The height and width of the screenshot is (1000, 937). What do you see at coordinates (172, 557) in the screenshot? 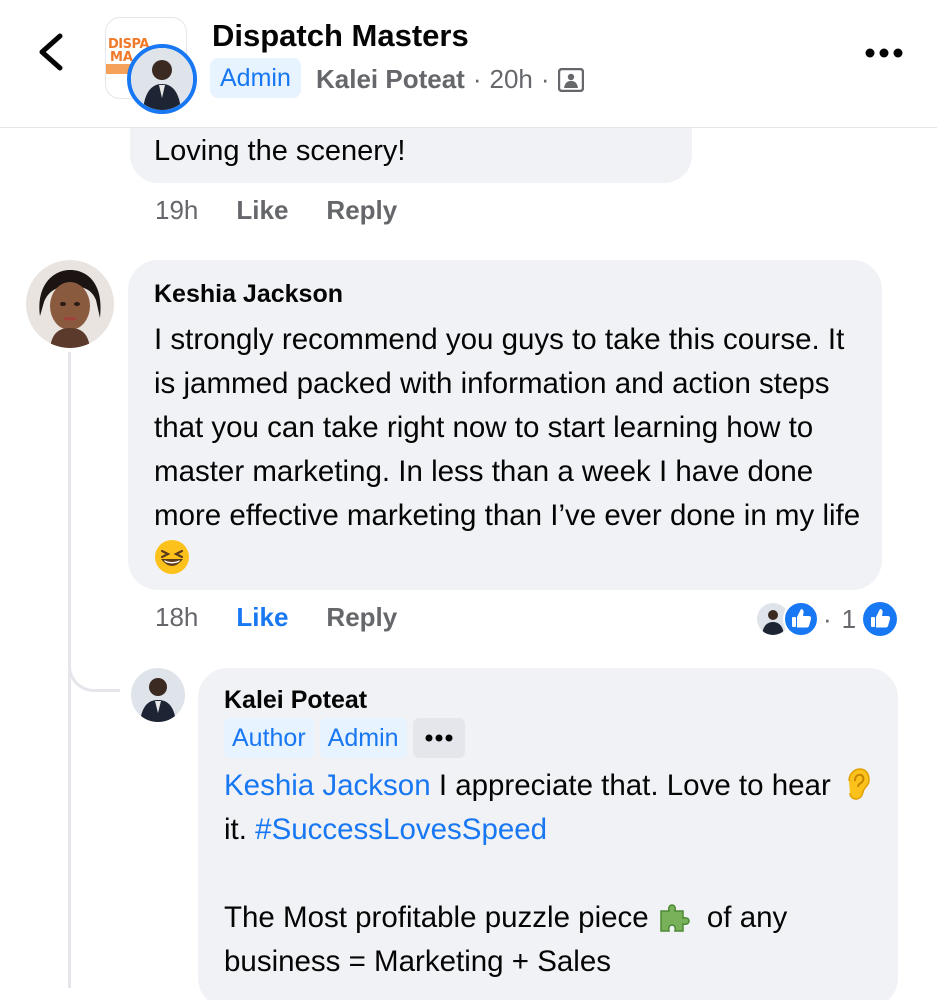
I see `grinning-squinting-emoji` at bounding box center [172, 557].